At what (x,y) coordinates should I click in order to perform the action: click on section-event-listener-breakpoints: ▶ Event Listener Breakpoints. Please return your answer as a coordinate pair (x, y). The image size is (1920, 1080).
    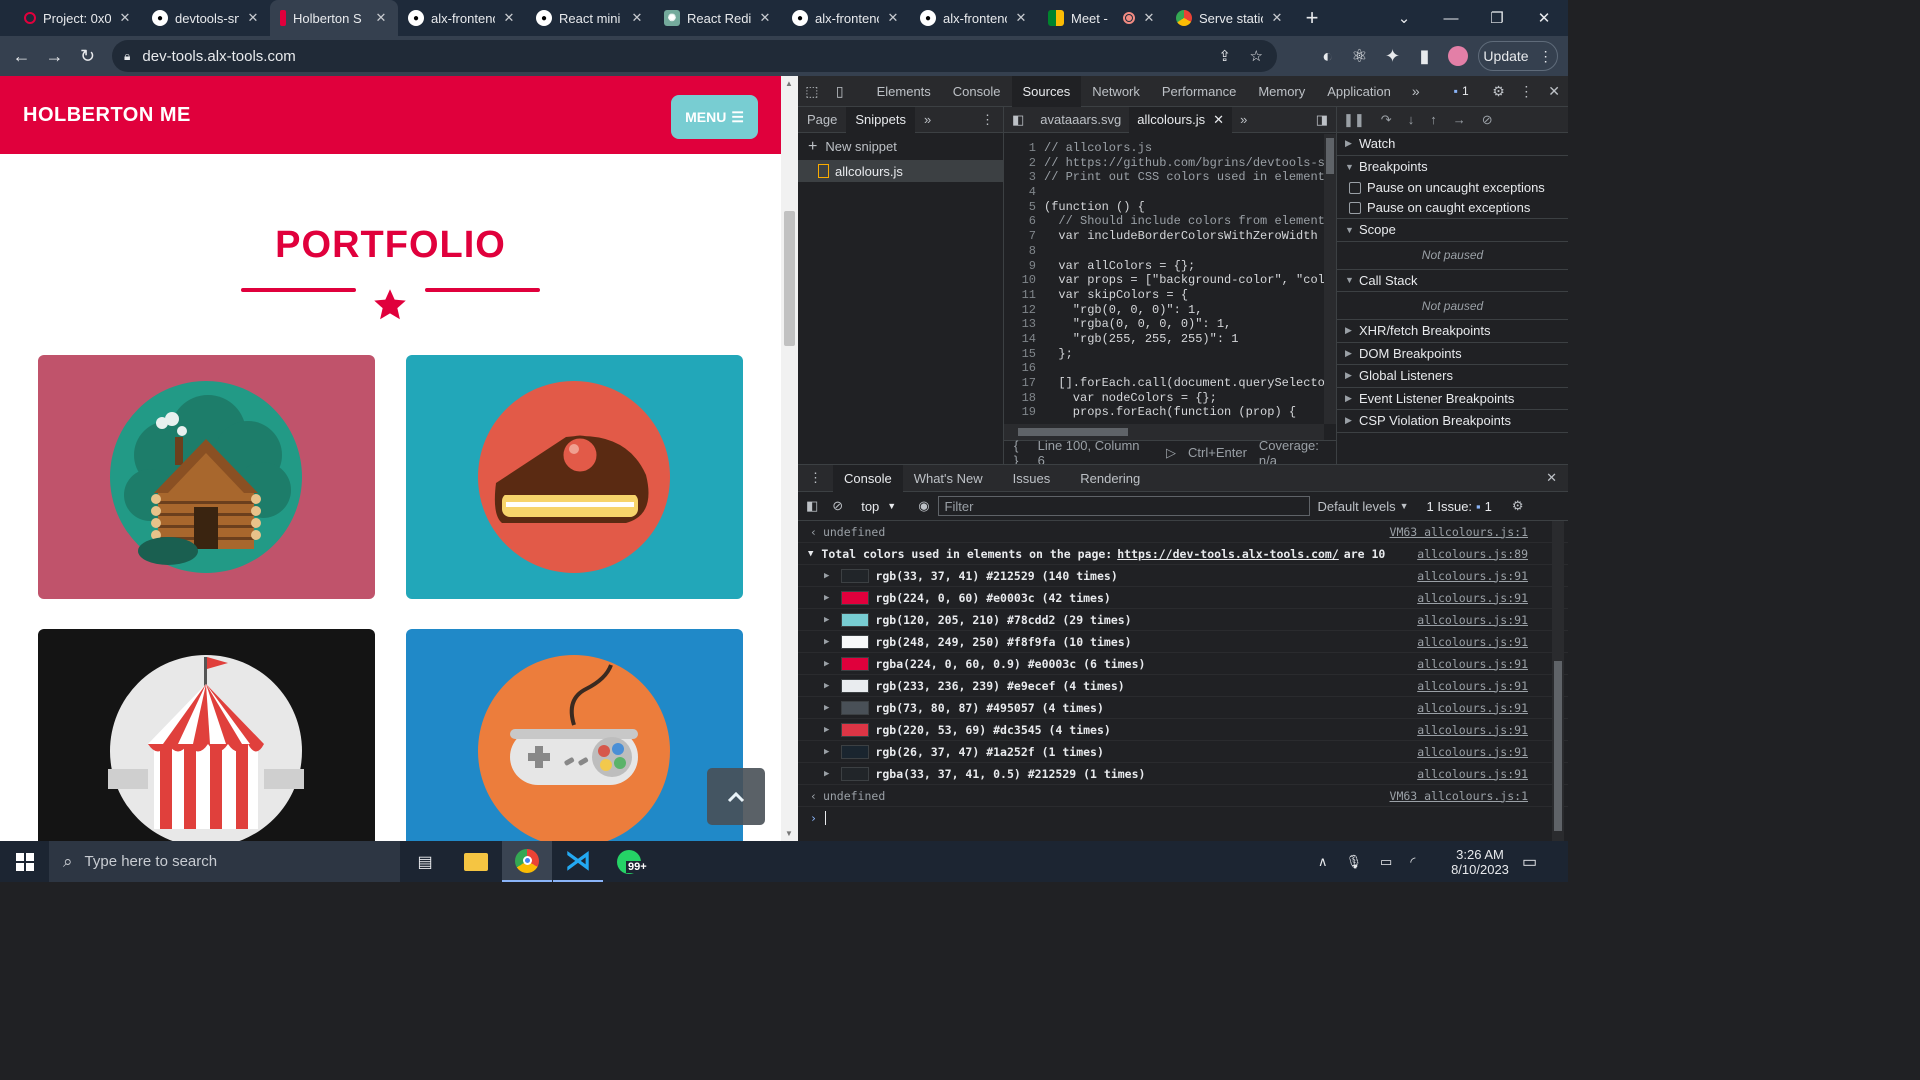
    Looking at the image, I should click on (1452, 399).